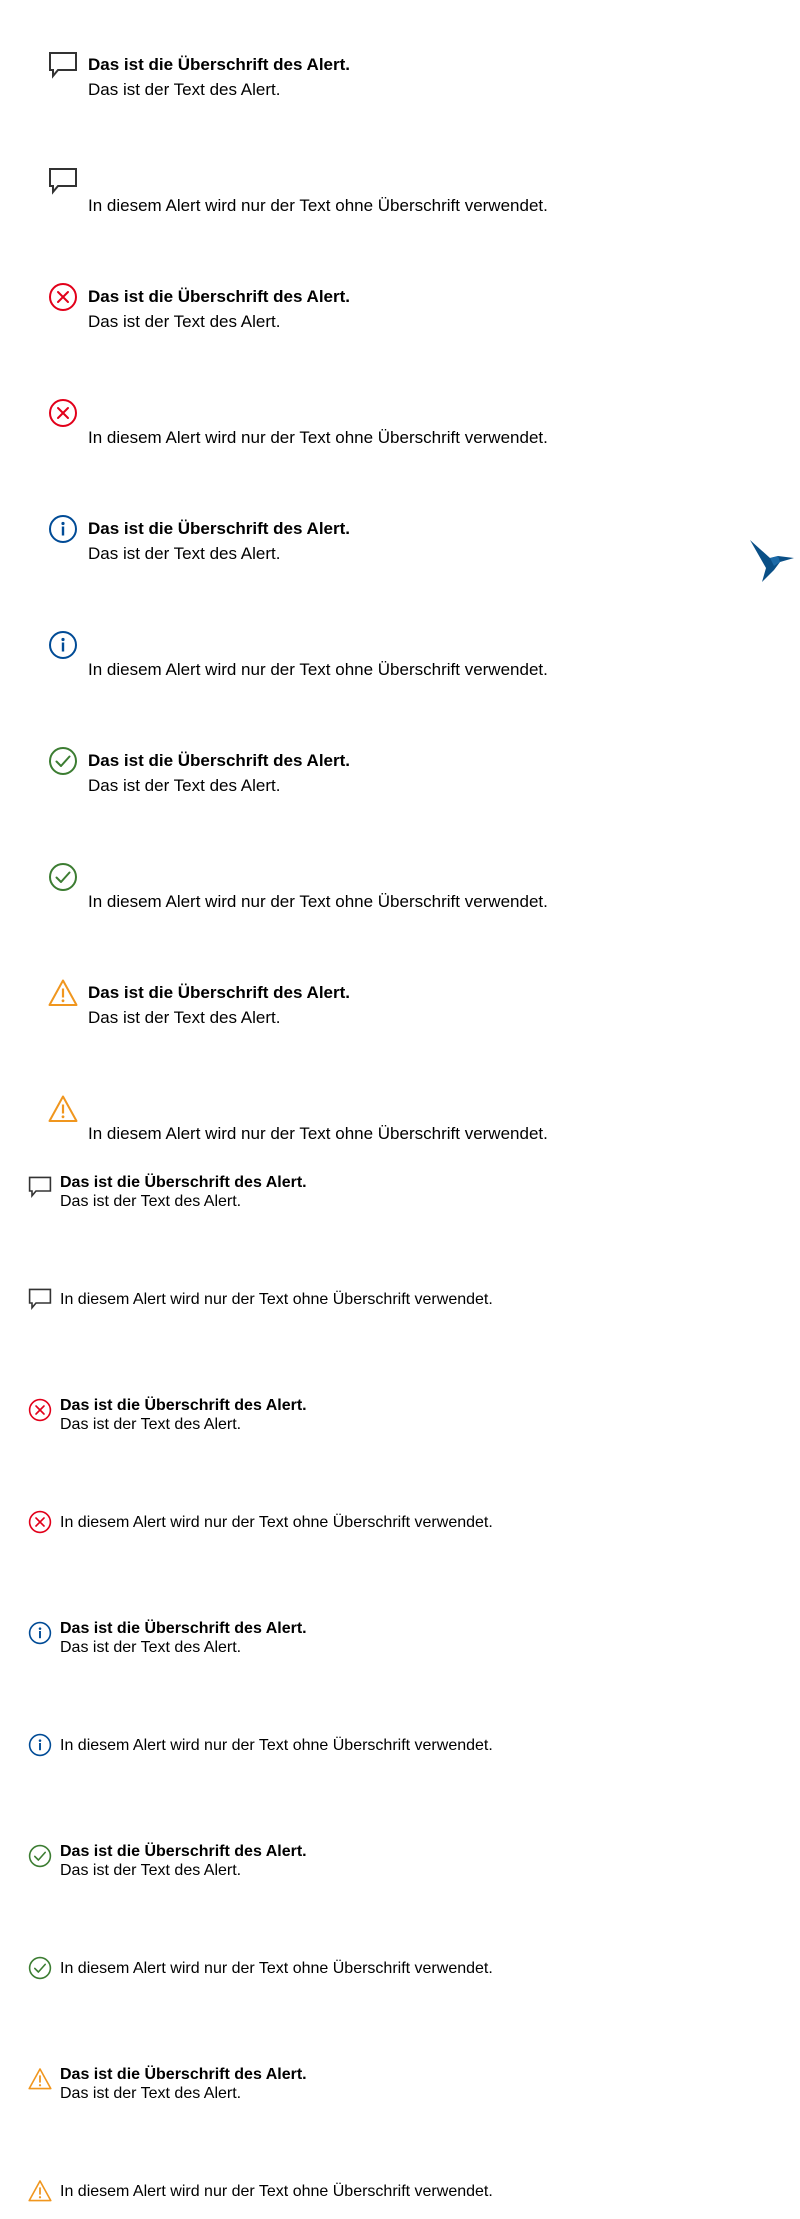  What do you see at coordinates (772, 561) in the screenshot?
I see `hummingbird-icon` at bounding box center [772, 561].